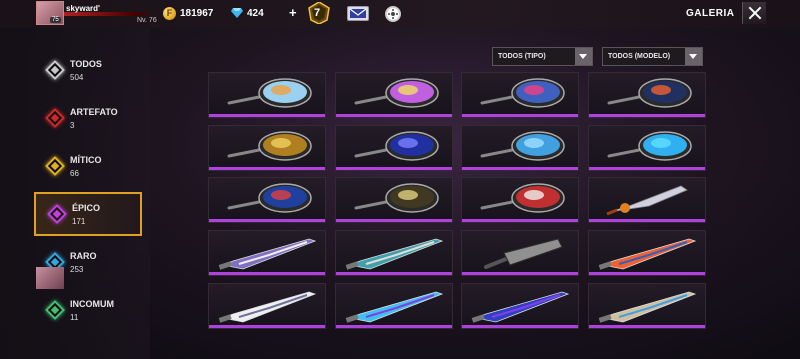 This screenshot has height=359, width=800. What do you see at coordinates (169, 13) in the screenshot?
I see `coin-icon: F` at bounding box center [169, 13].